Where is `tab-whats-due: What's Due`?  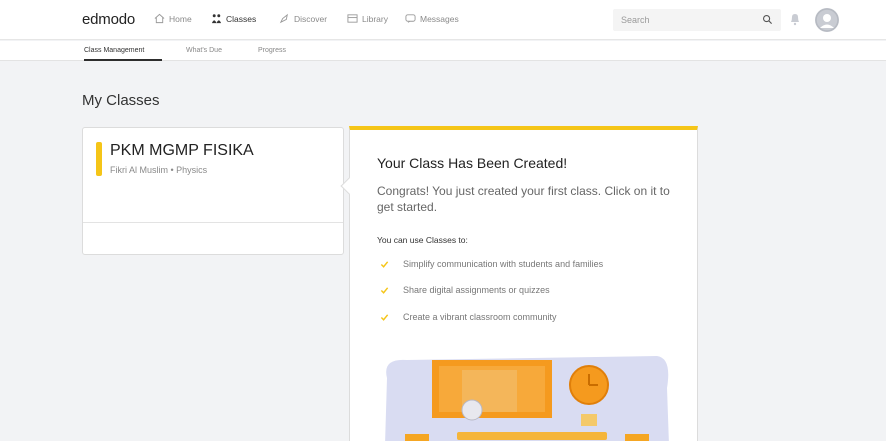 tab-whats-due: What's Due is located at coordinates (204, 50).